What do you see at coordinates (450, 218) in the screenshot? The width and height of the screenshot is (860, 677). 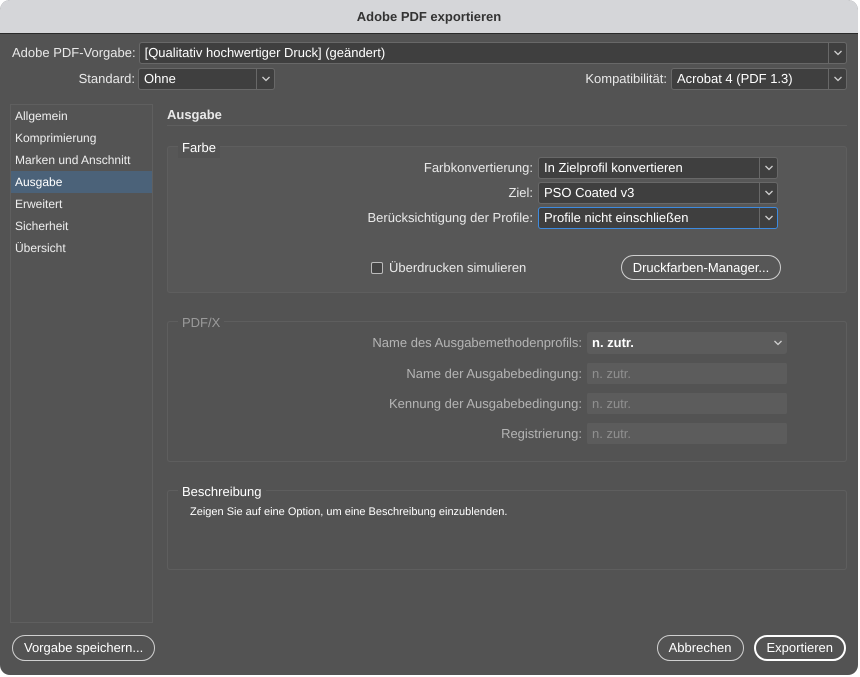 I see `field-label: Berücksichtigung der Profile:` at bounding box center [450, 218].